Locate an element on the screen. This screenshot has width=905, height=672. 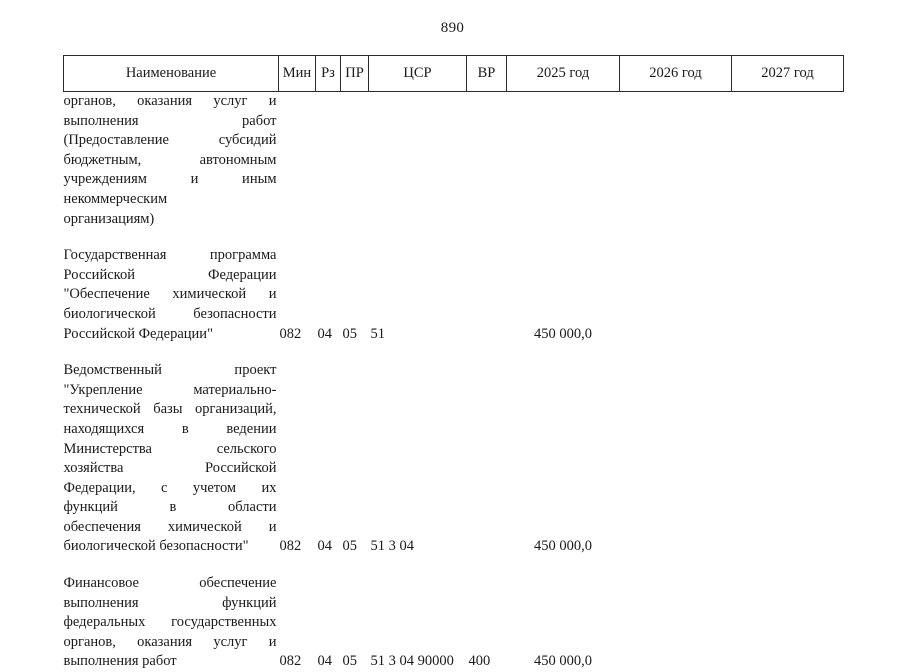
row-name-line: функций в области is located at coordinates (170, 508).